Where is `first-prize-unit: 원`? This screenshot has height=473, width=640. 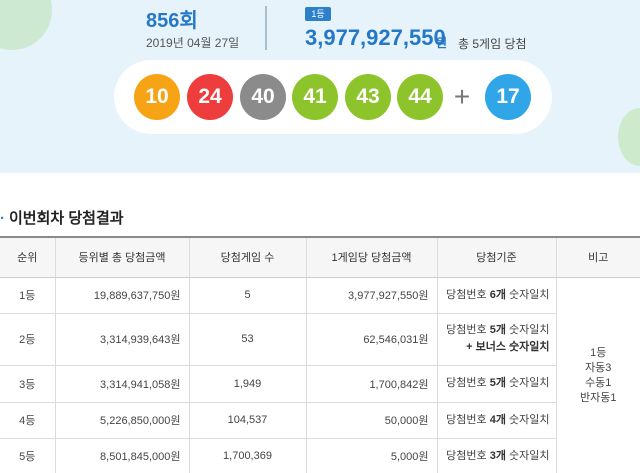 first-prize-unit: 원 is located at coordinates (442, 43).